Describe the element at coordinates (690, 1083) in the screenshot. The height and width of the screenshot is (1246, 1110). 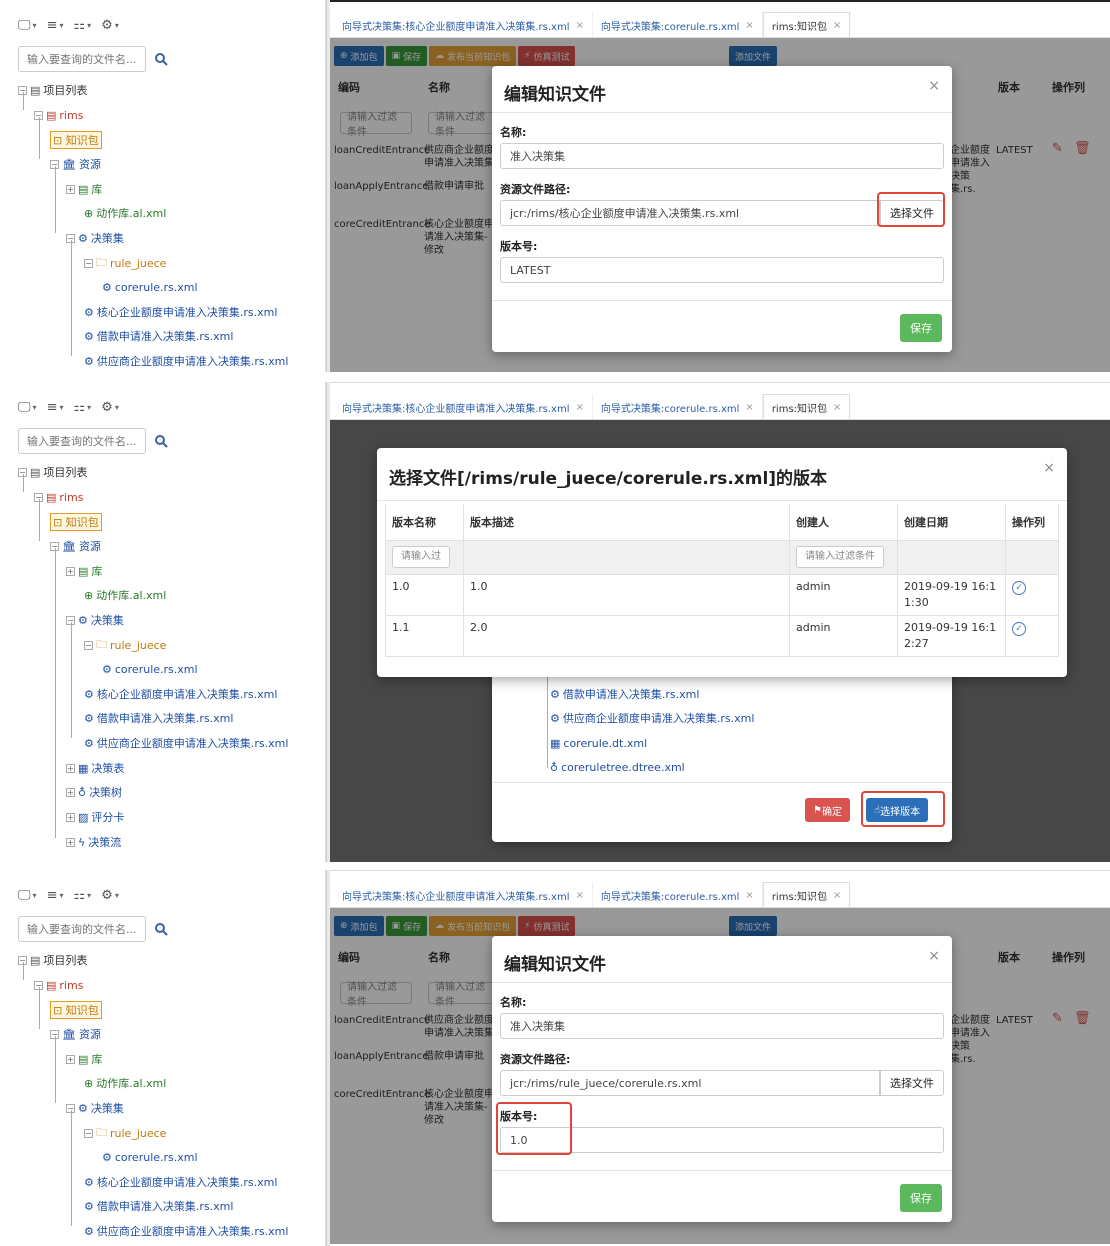
I see `path-field: jcr:/rims/rule_juece/corerule.rs.xml` at that location.